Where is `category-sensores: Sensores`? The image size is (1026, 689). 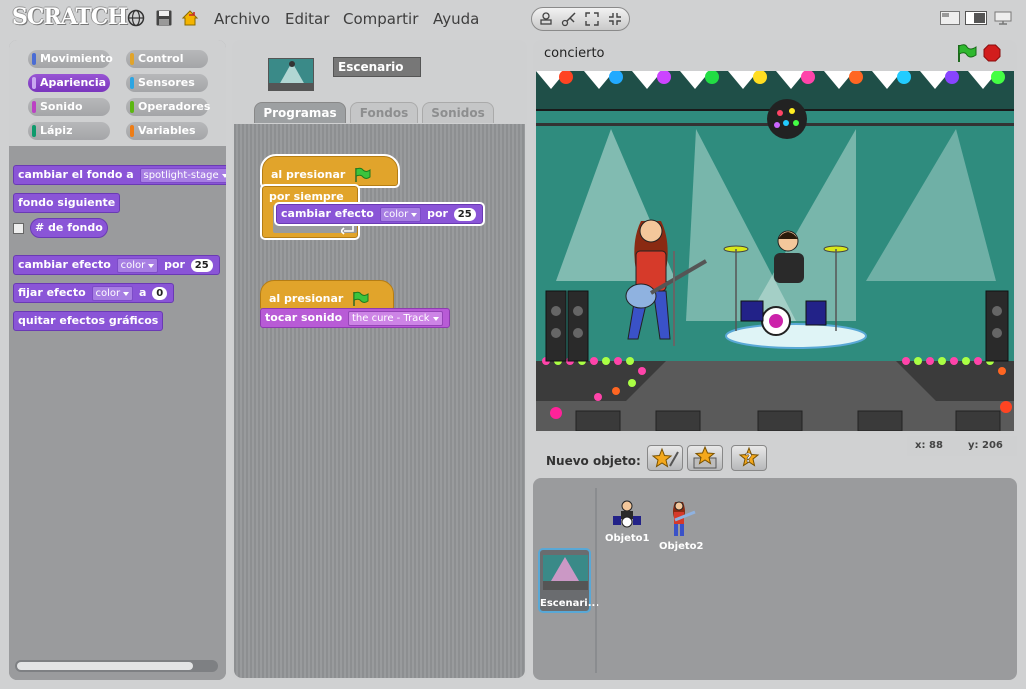 category-sensores: Sensores is located at coordinates (167, 83).